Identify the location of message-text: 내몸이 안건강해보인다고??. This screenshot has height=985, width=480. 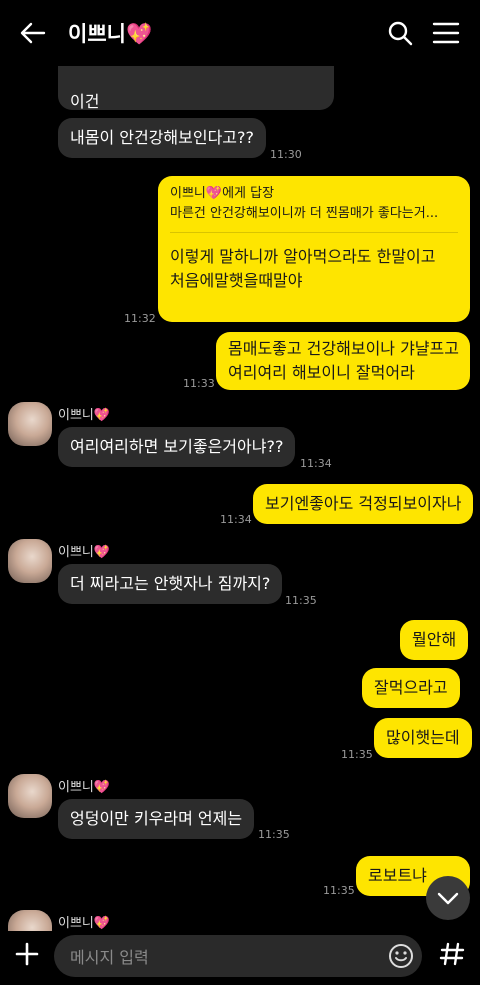
(162, 137).